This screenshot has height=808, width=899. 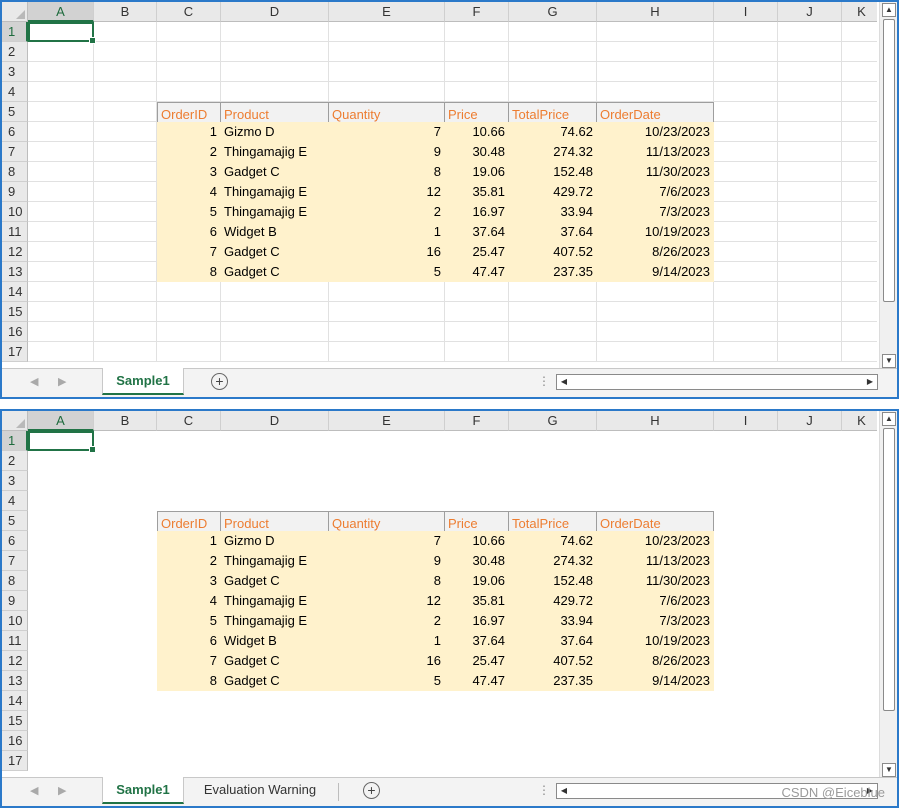 What do you see at coordinates (275, 172) in the screenshot?
I see `table-cell: Gadget C` at bounding box center [275, 172].